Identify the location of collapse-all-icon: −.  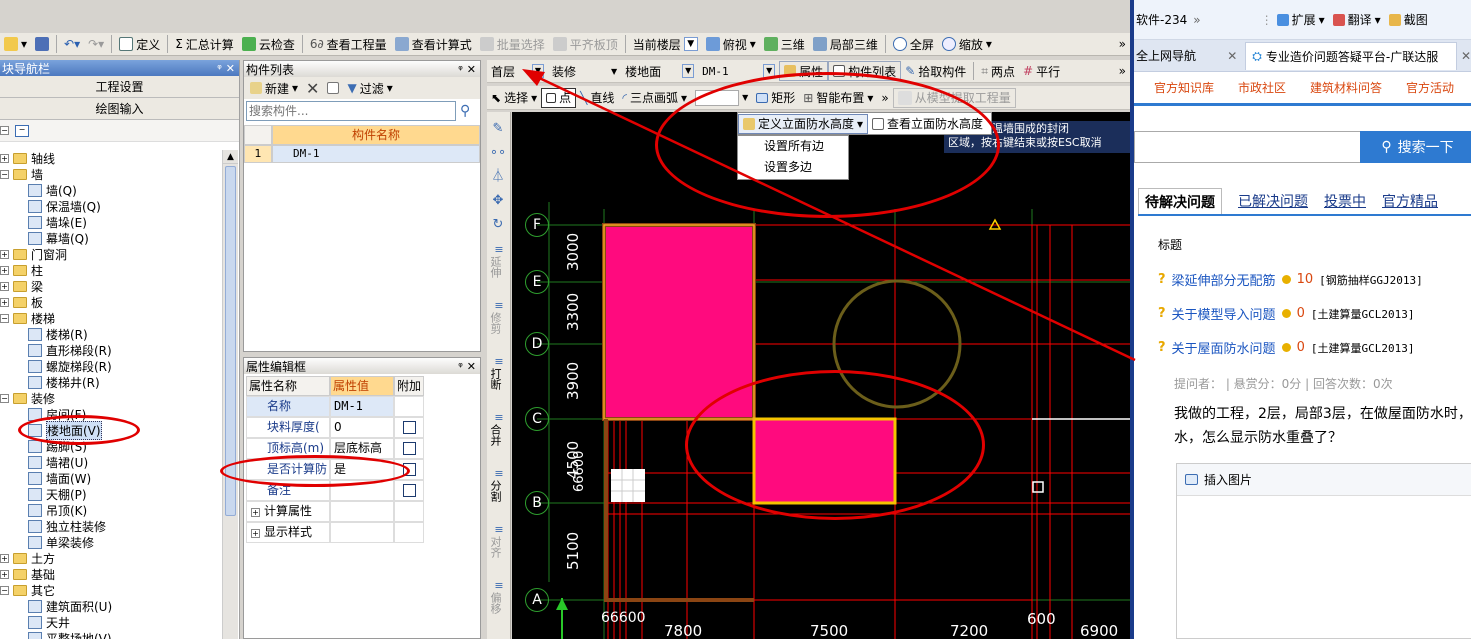
(22, 130).